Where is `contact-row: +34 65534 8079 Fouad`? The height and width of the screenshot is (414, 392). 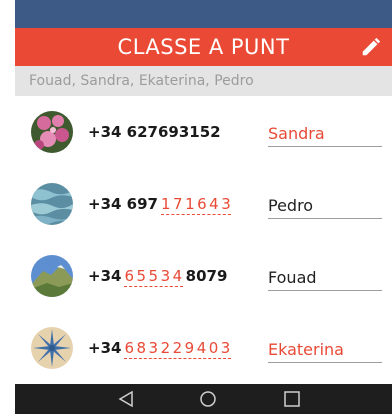 contact-row: +34 65534 8079 Fouad is located at coordinates (203, 276).